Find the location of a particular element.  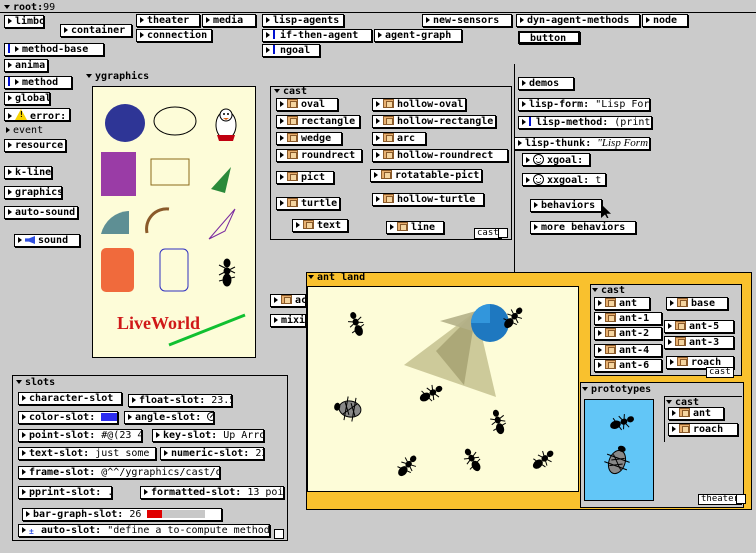

oval-shape is located at coordinates (125, 123).